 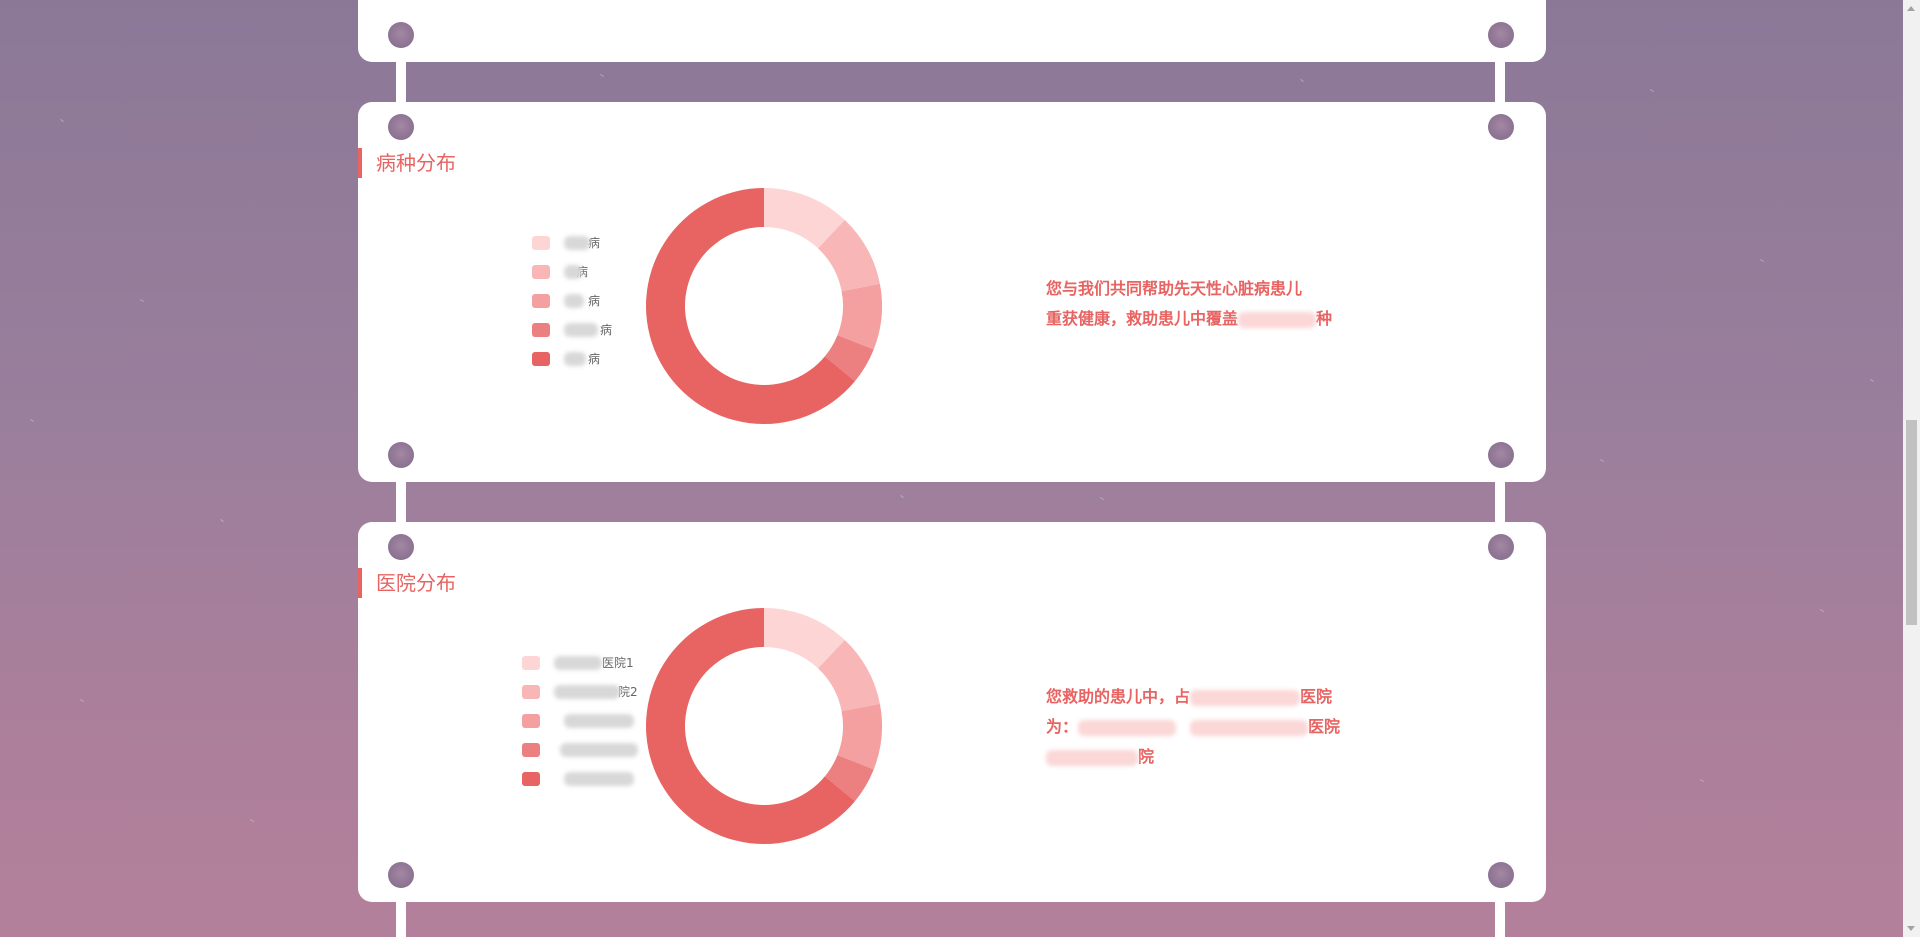 I want to click on disease-description: 您与我们共同帮助先天性心脏病患儿 重获健康，救助患儿中覆盖种, so click(x=1189, y=304).